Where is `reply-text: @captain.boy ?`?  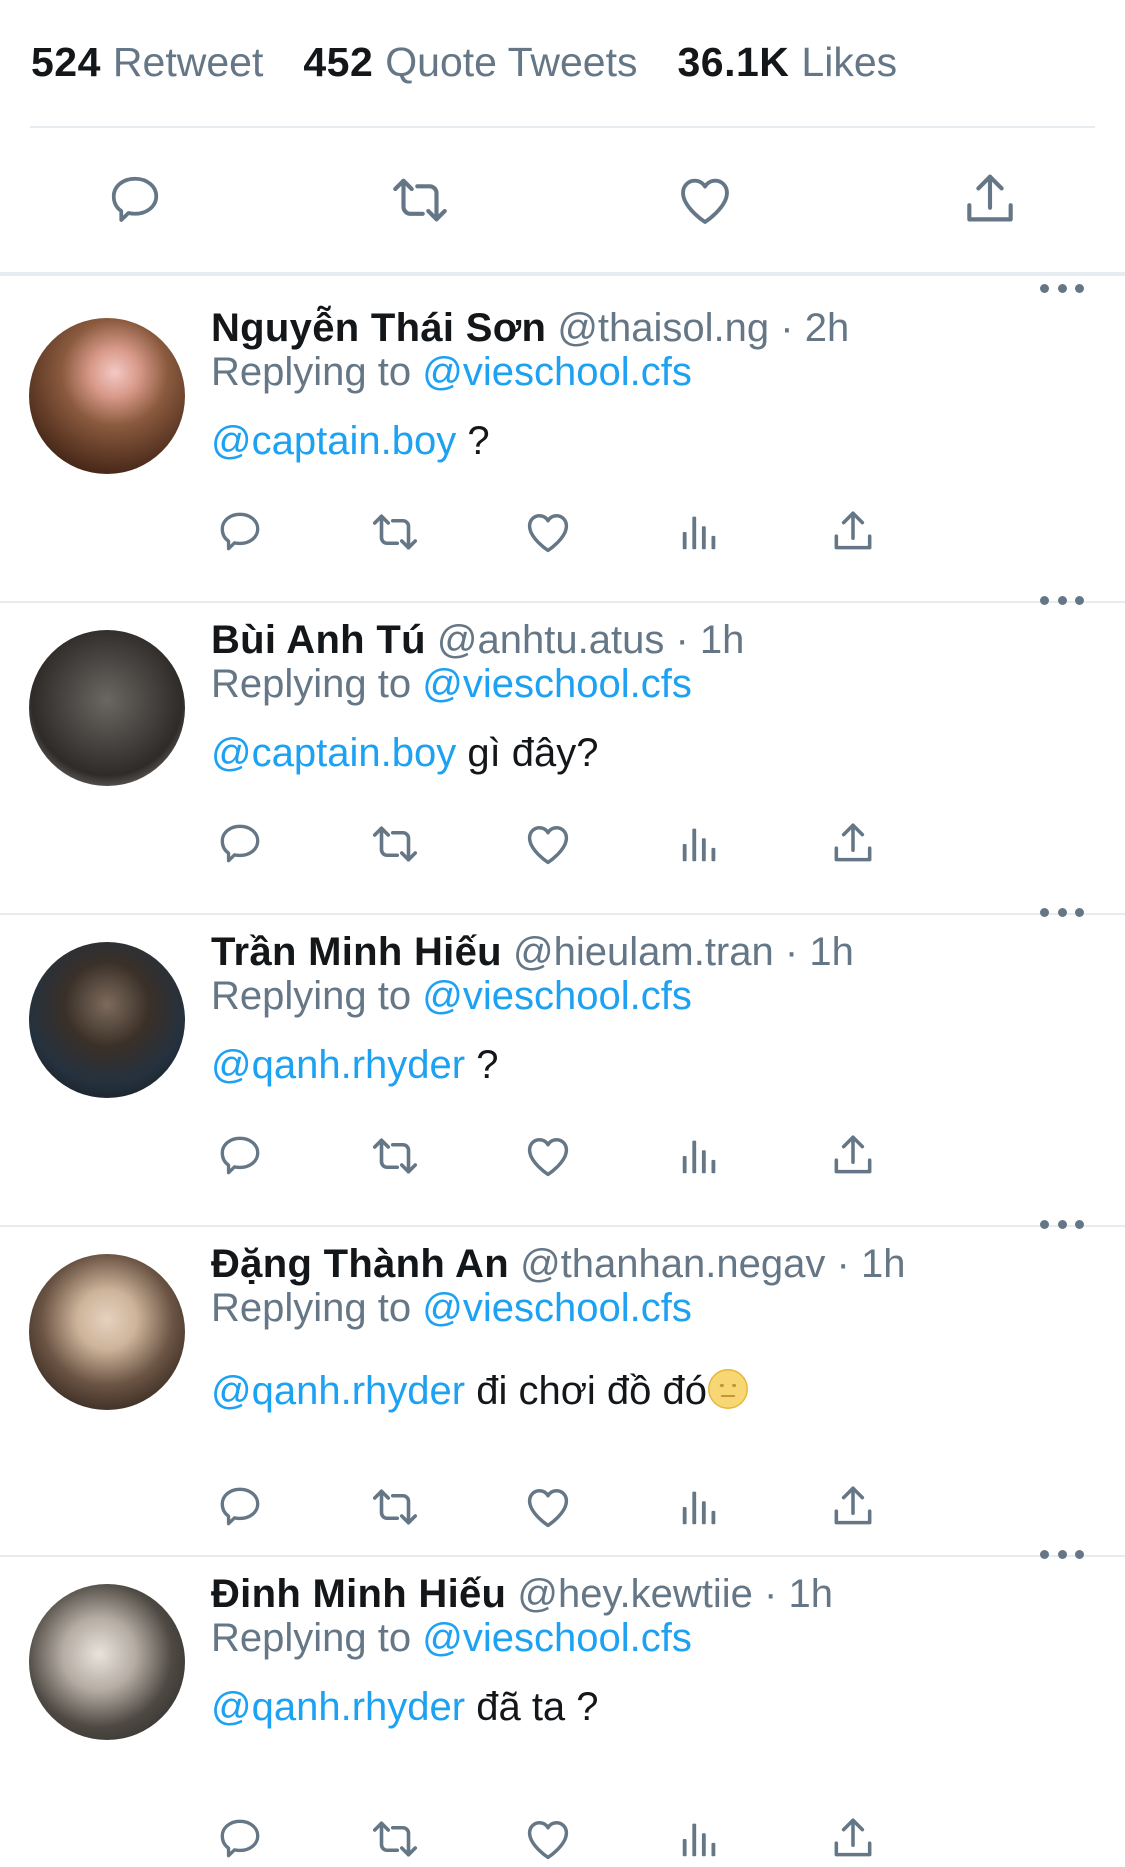
reply-text: @captain.boy ? is located at coordinates (350, 441).